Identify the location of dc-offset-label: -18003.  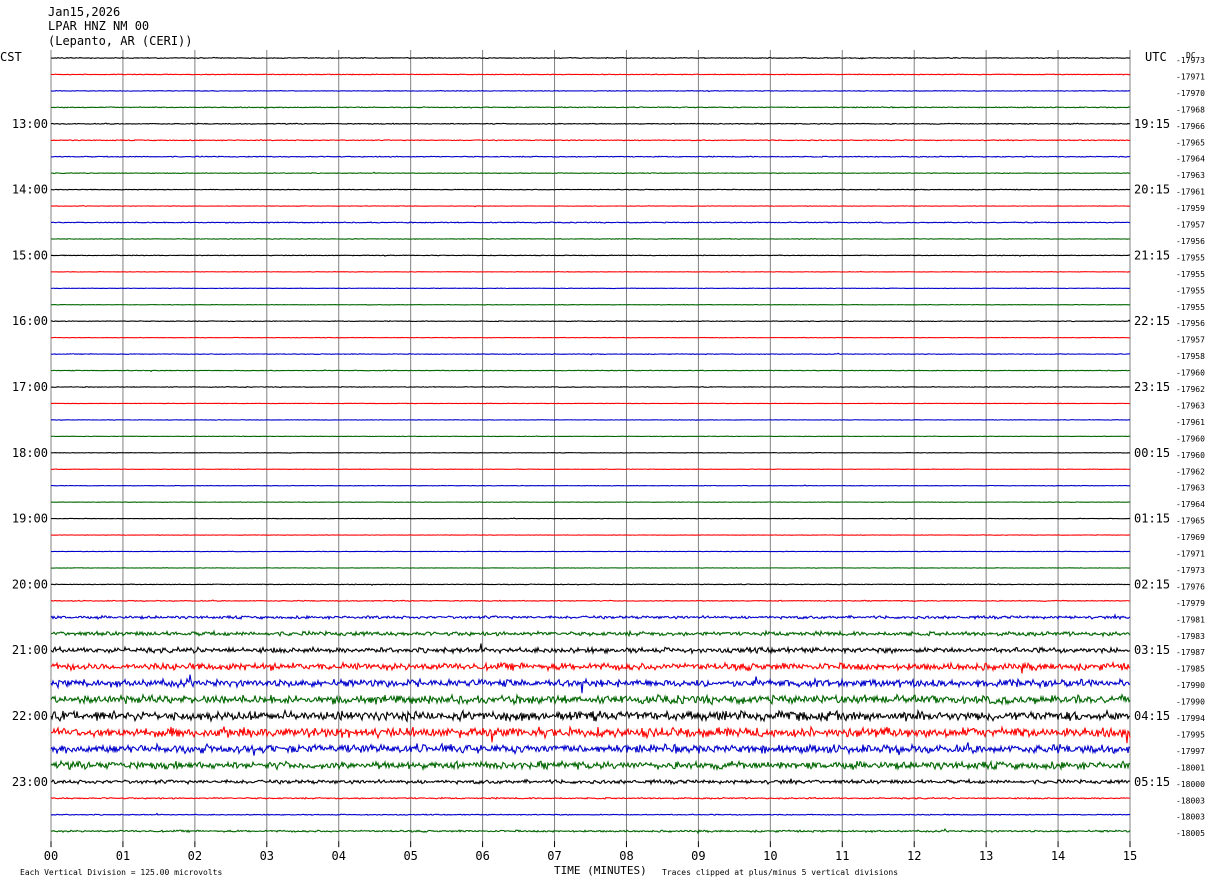
(1190, 817).